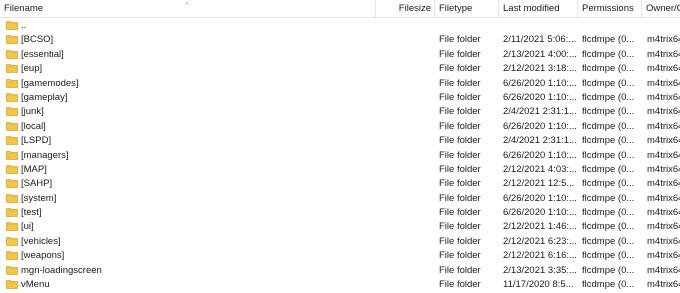  I want to click on filename-cell: [eup], so click(188, 69).